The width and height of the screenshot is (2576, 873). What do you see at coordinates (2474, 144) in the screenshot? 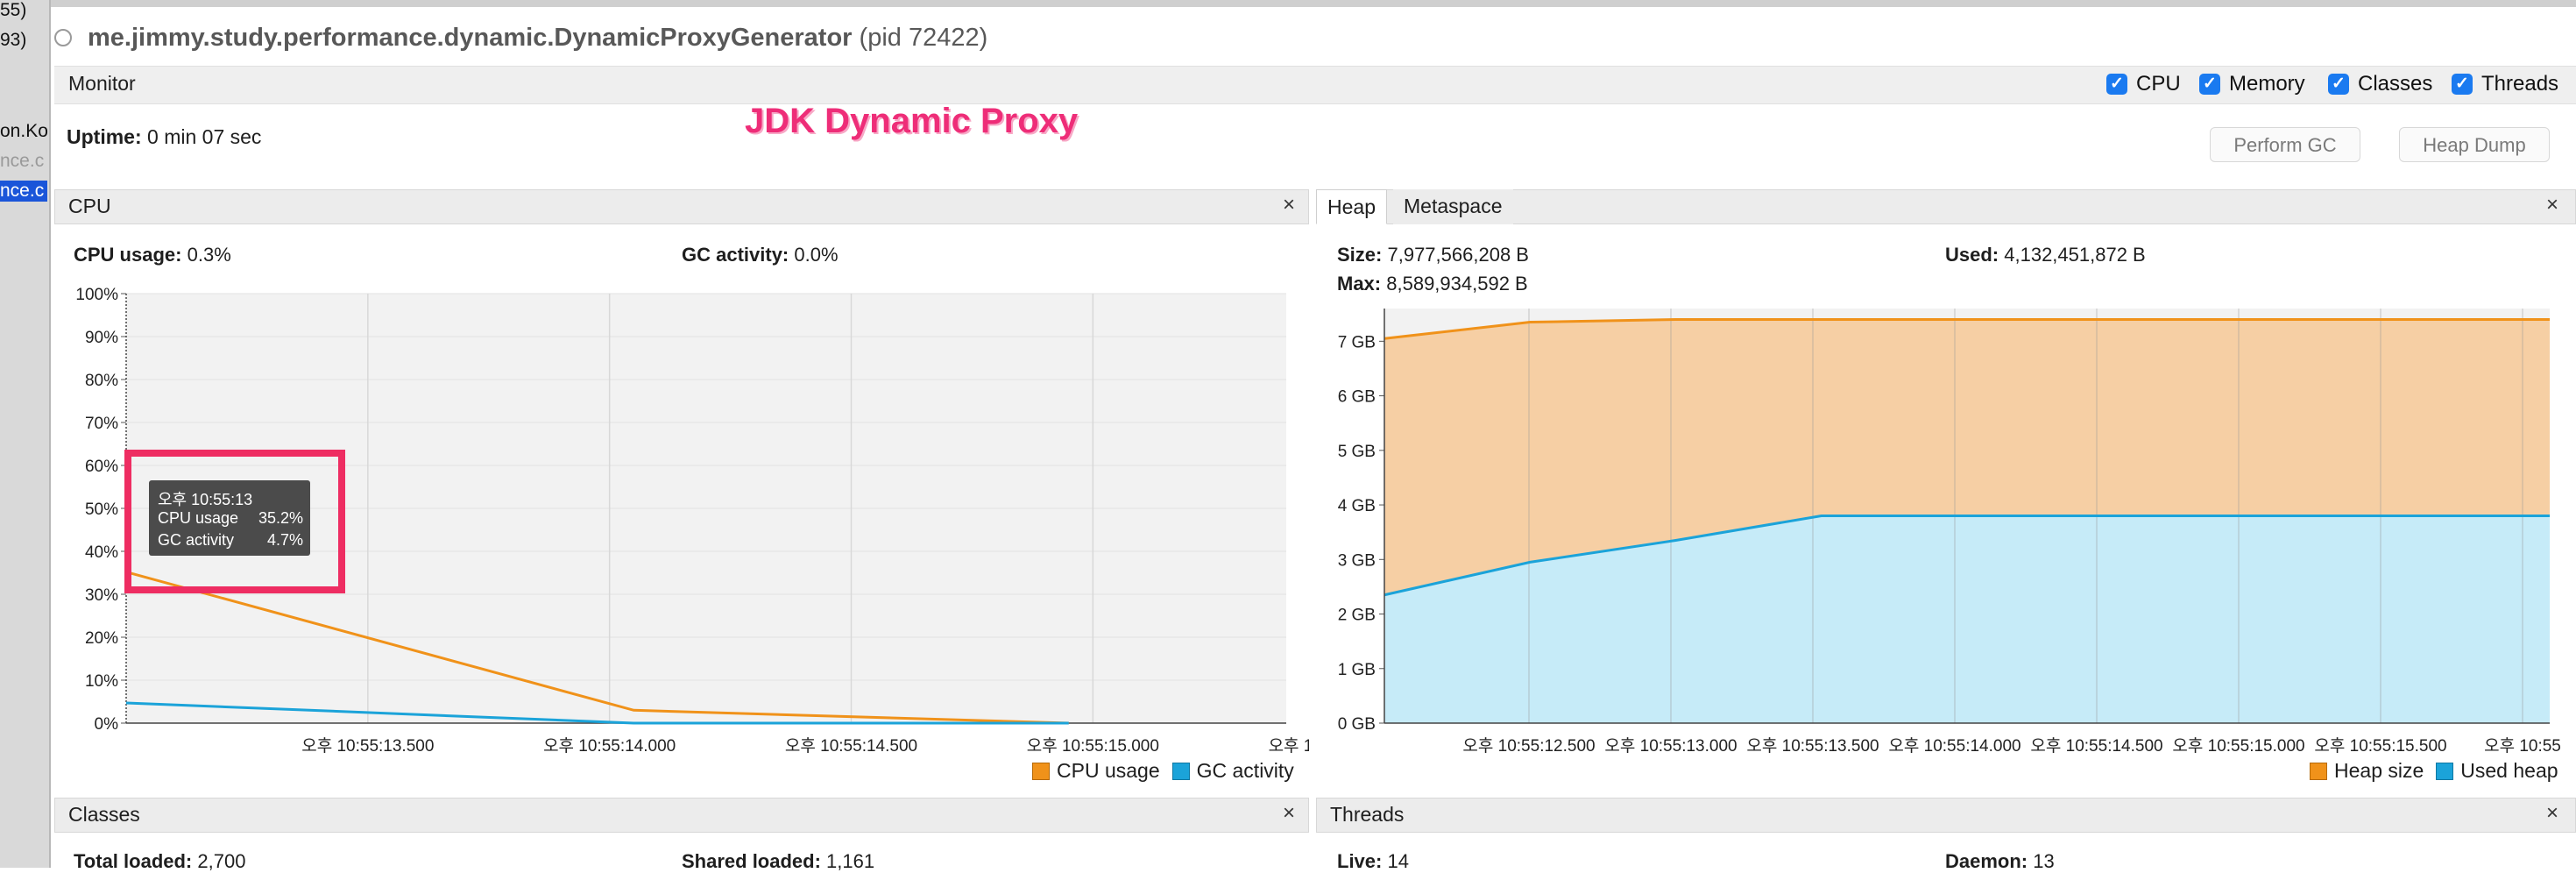
I see `heap-dump-button: Heap Dump` at bounding box center [2474, 144].